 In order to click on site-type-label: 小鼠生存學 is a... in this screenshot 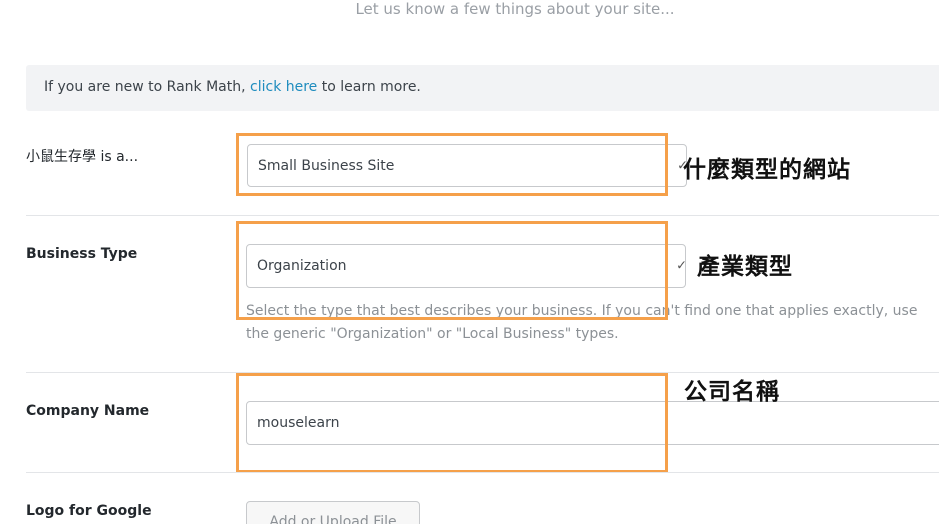, I will do `click(82, 157)`.